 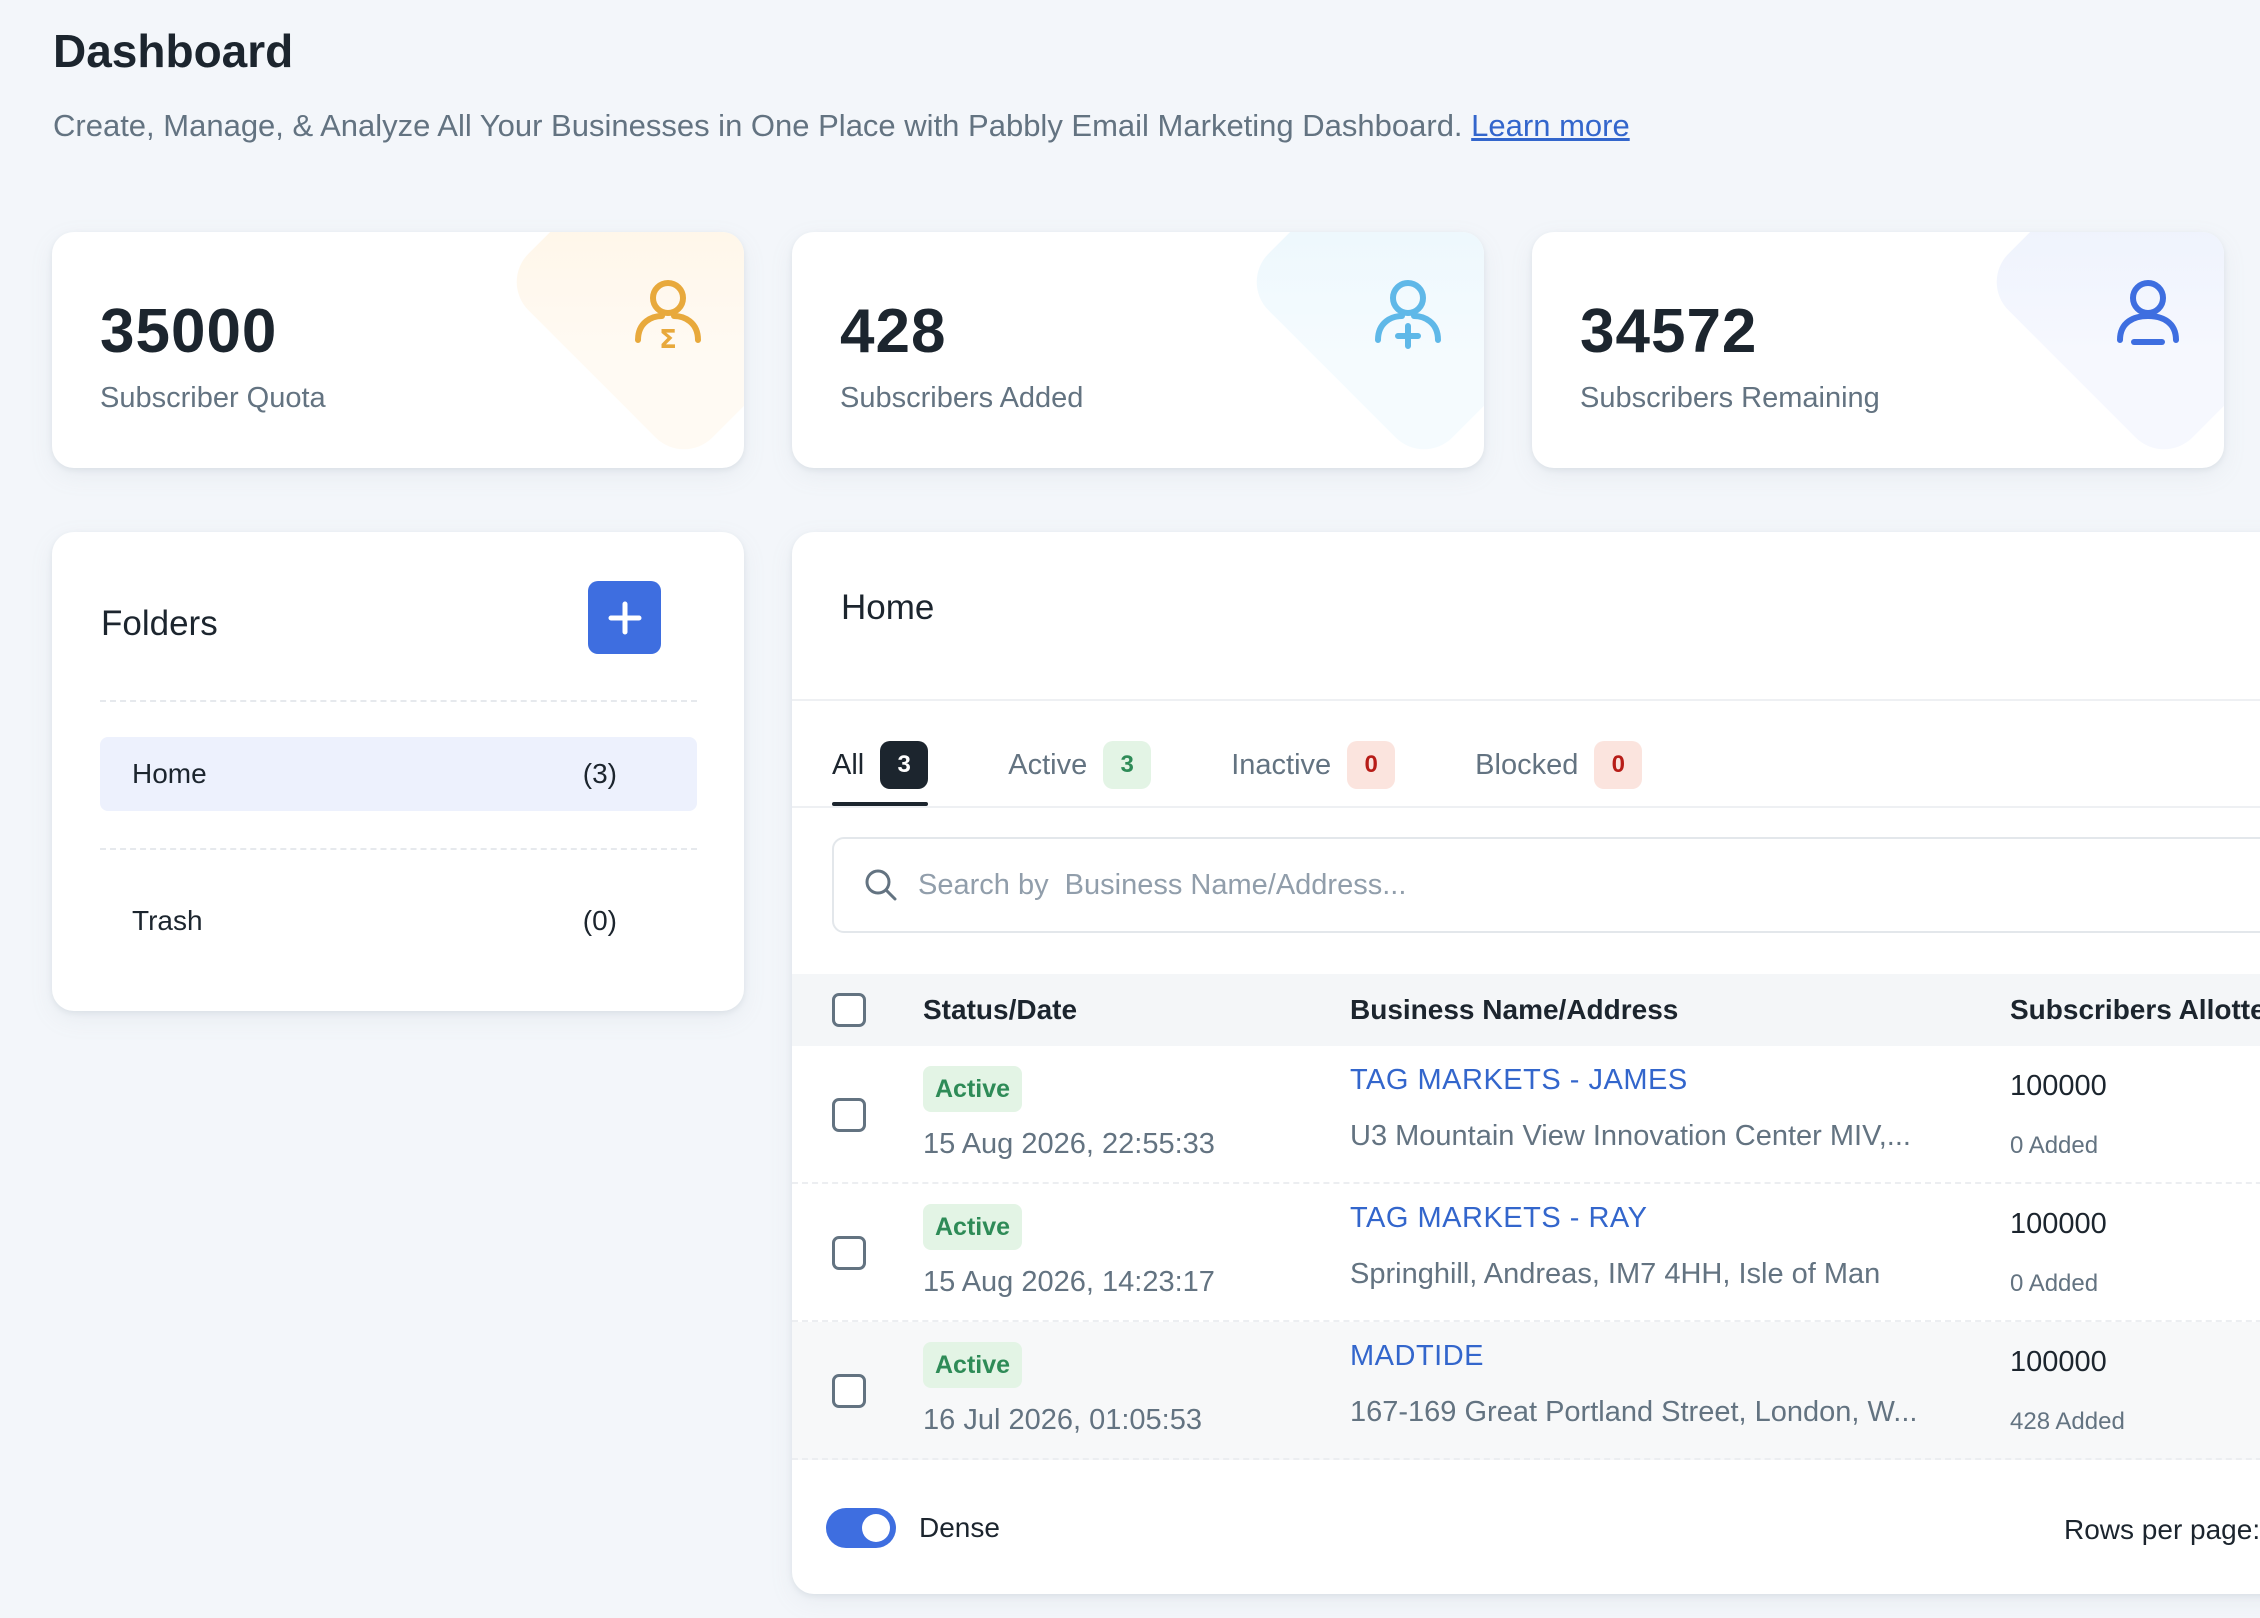 I want to click on folder-title: Home, so click(x=888, y=607).